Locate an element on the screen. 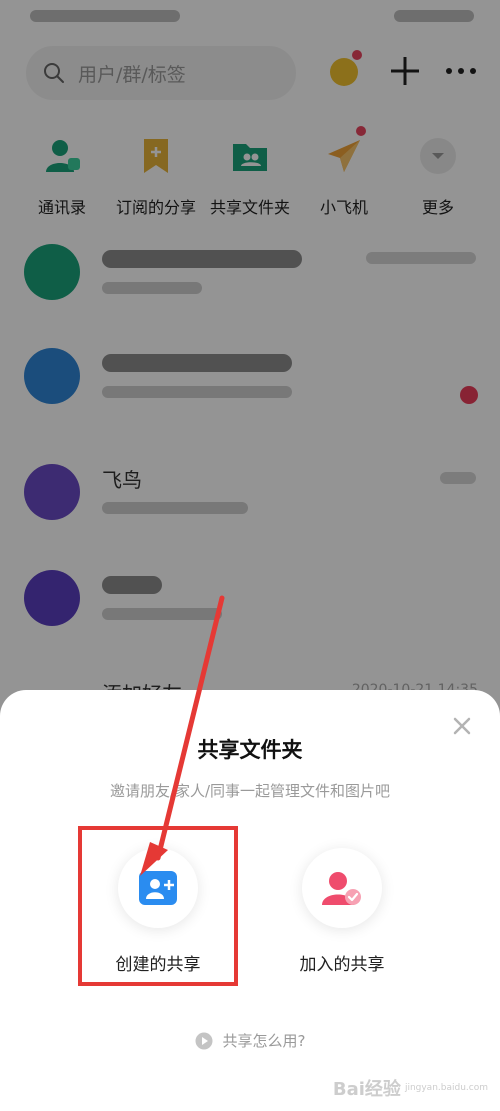  watermark: Bai经验 jingyan.baidu.com is located at coordinates (410, 1088).